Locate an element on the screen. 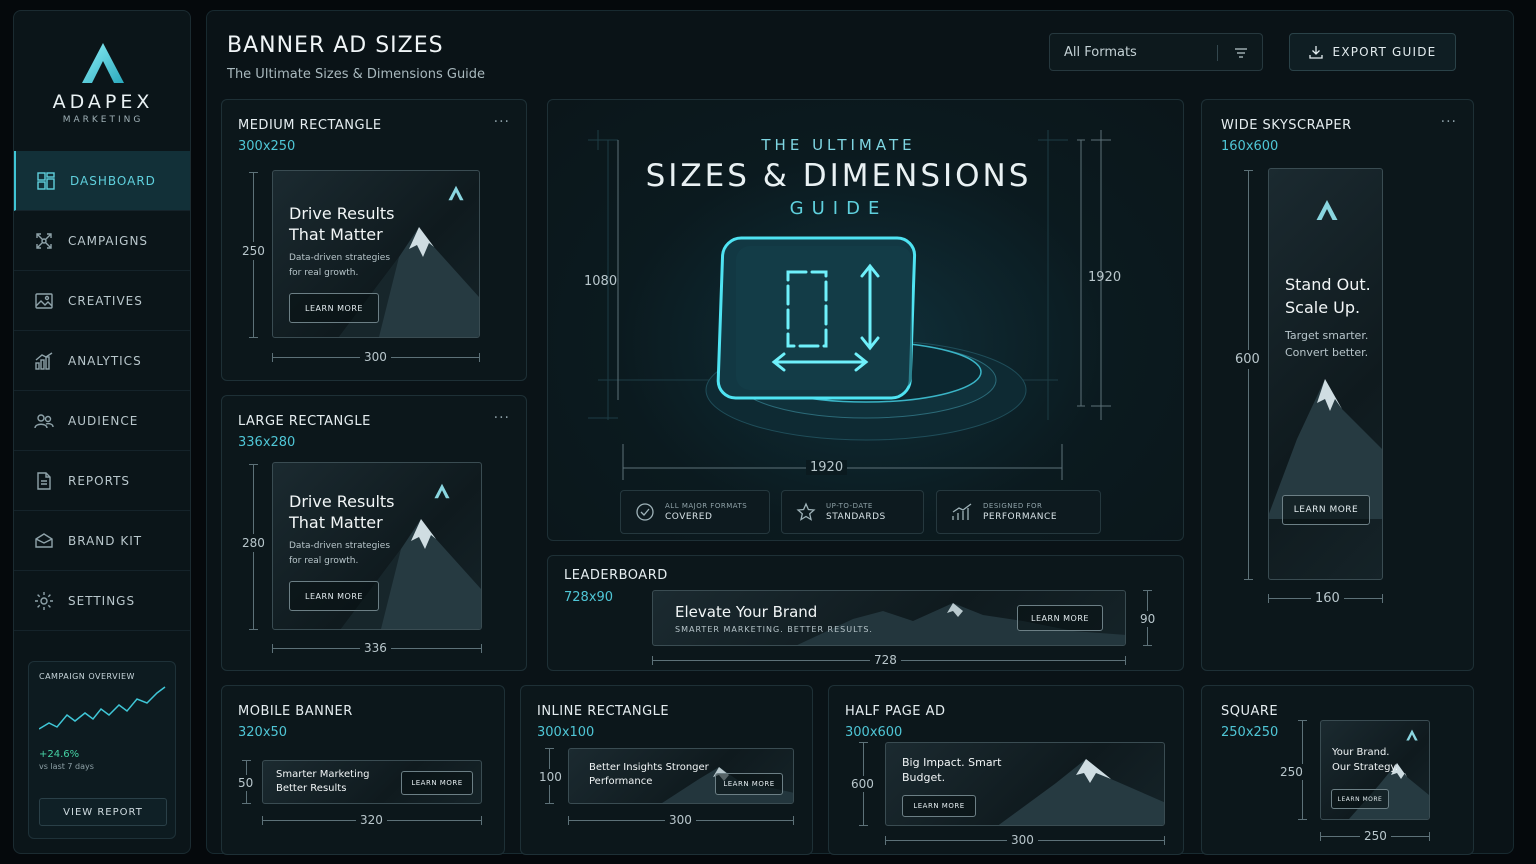  sidebar-item-label: DASHBOARD is located at coordinates (113, 180).